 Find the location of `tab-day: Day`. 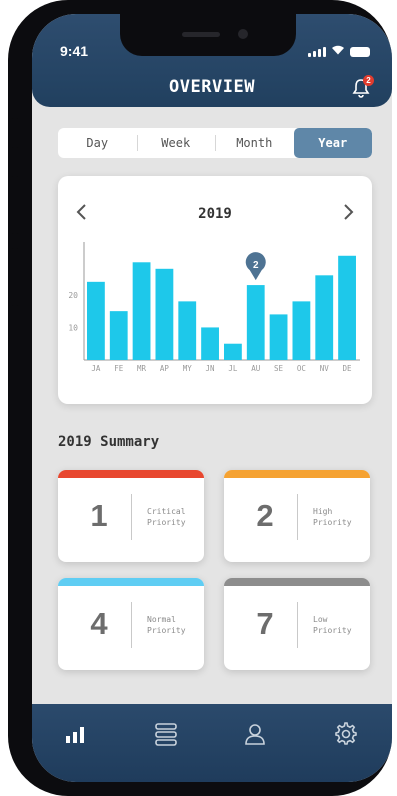

tab-day: Day is located at coordinates (97, 143).